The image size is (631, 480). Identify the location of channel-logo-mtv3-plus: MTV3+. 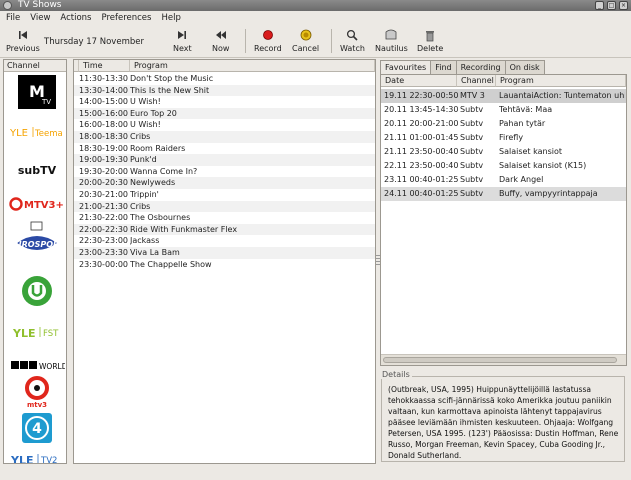
(37, 204).